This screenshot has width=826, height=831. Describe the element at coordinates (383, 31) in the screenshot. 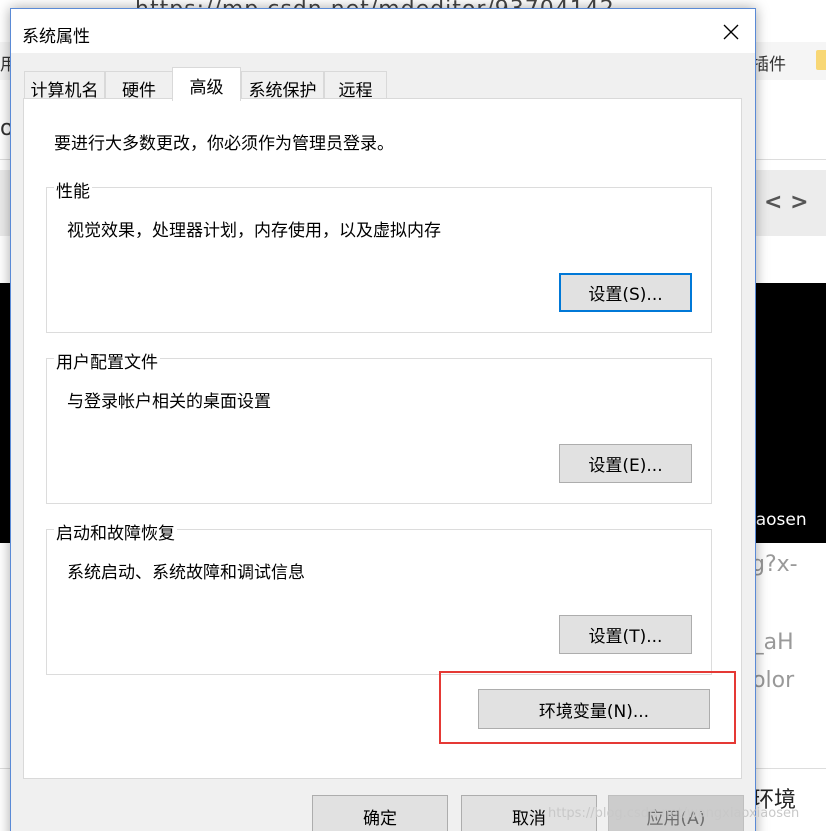

I see `dialog-titlebar: 系统属性` at that location.